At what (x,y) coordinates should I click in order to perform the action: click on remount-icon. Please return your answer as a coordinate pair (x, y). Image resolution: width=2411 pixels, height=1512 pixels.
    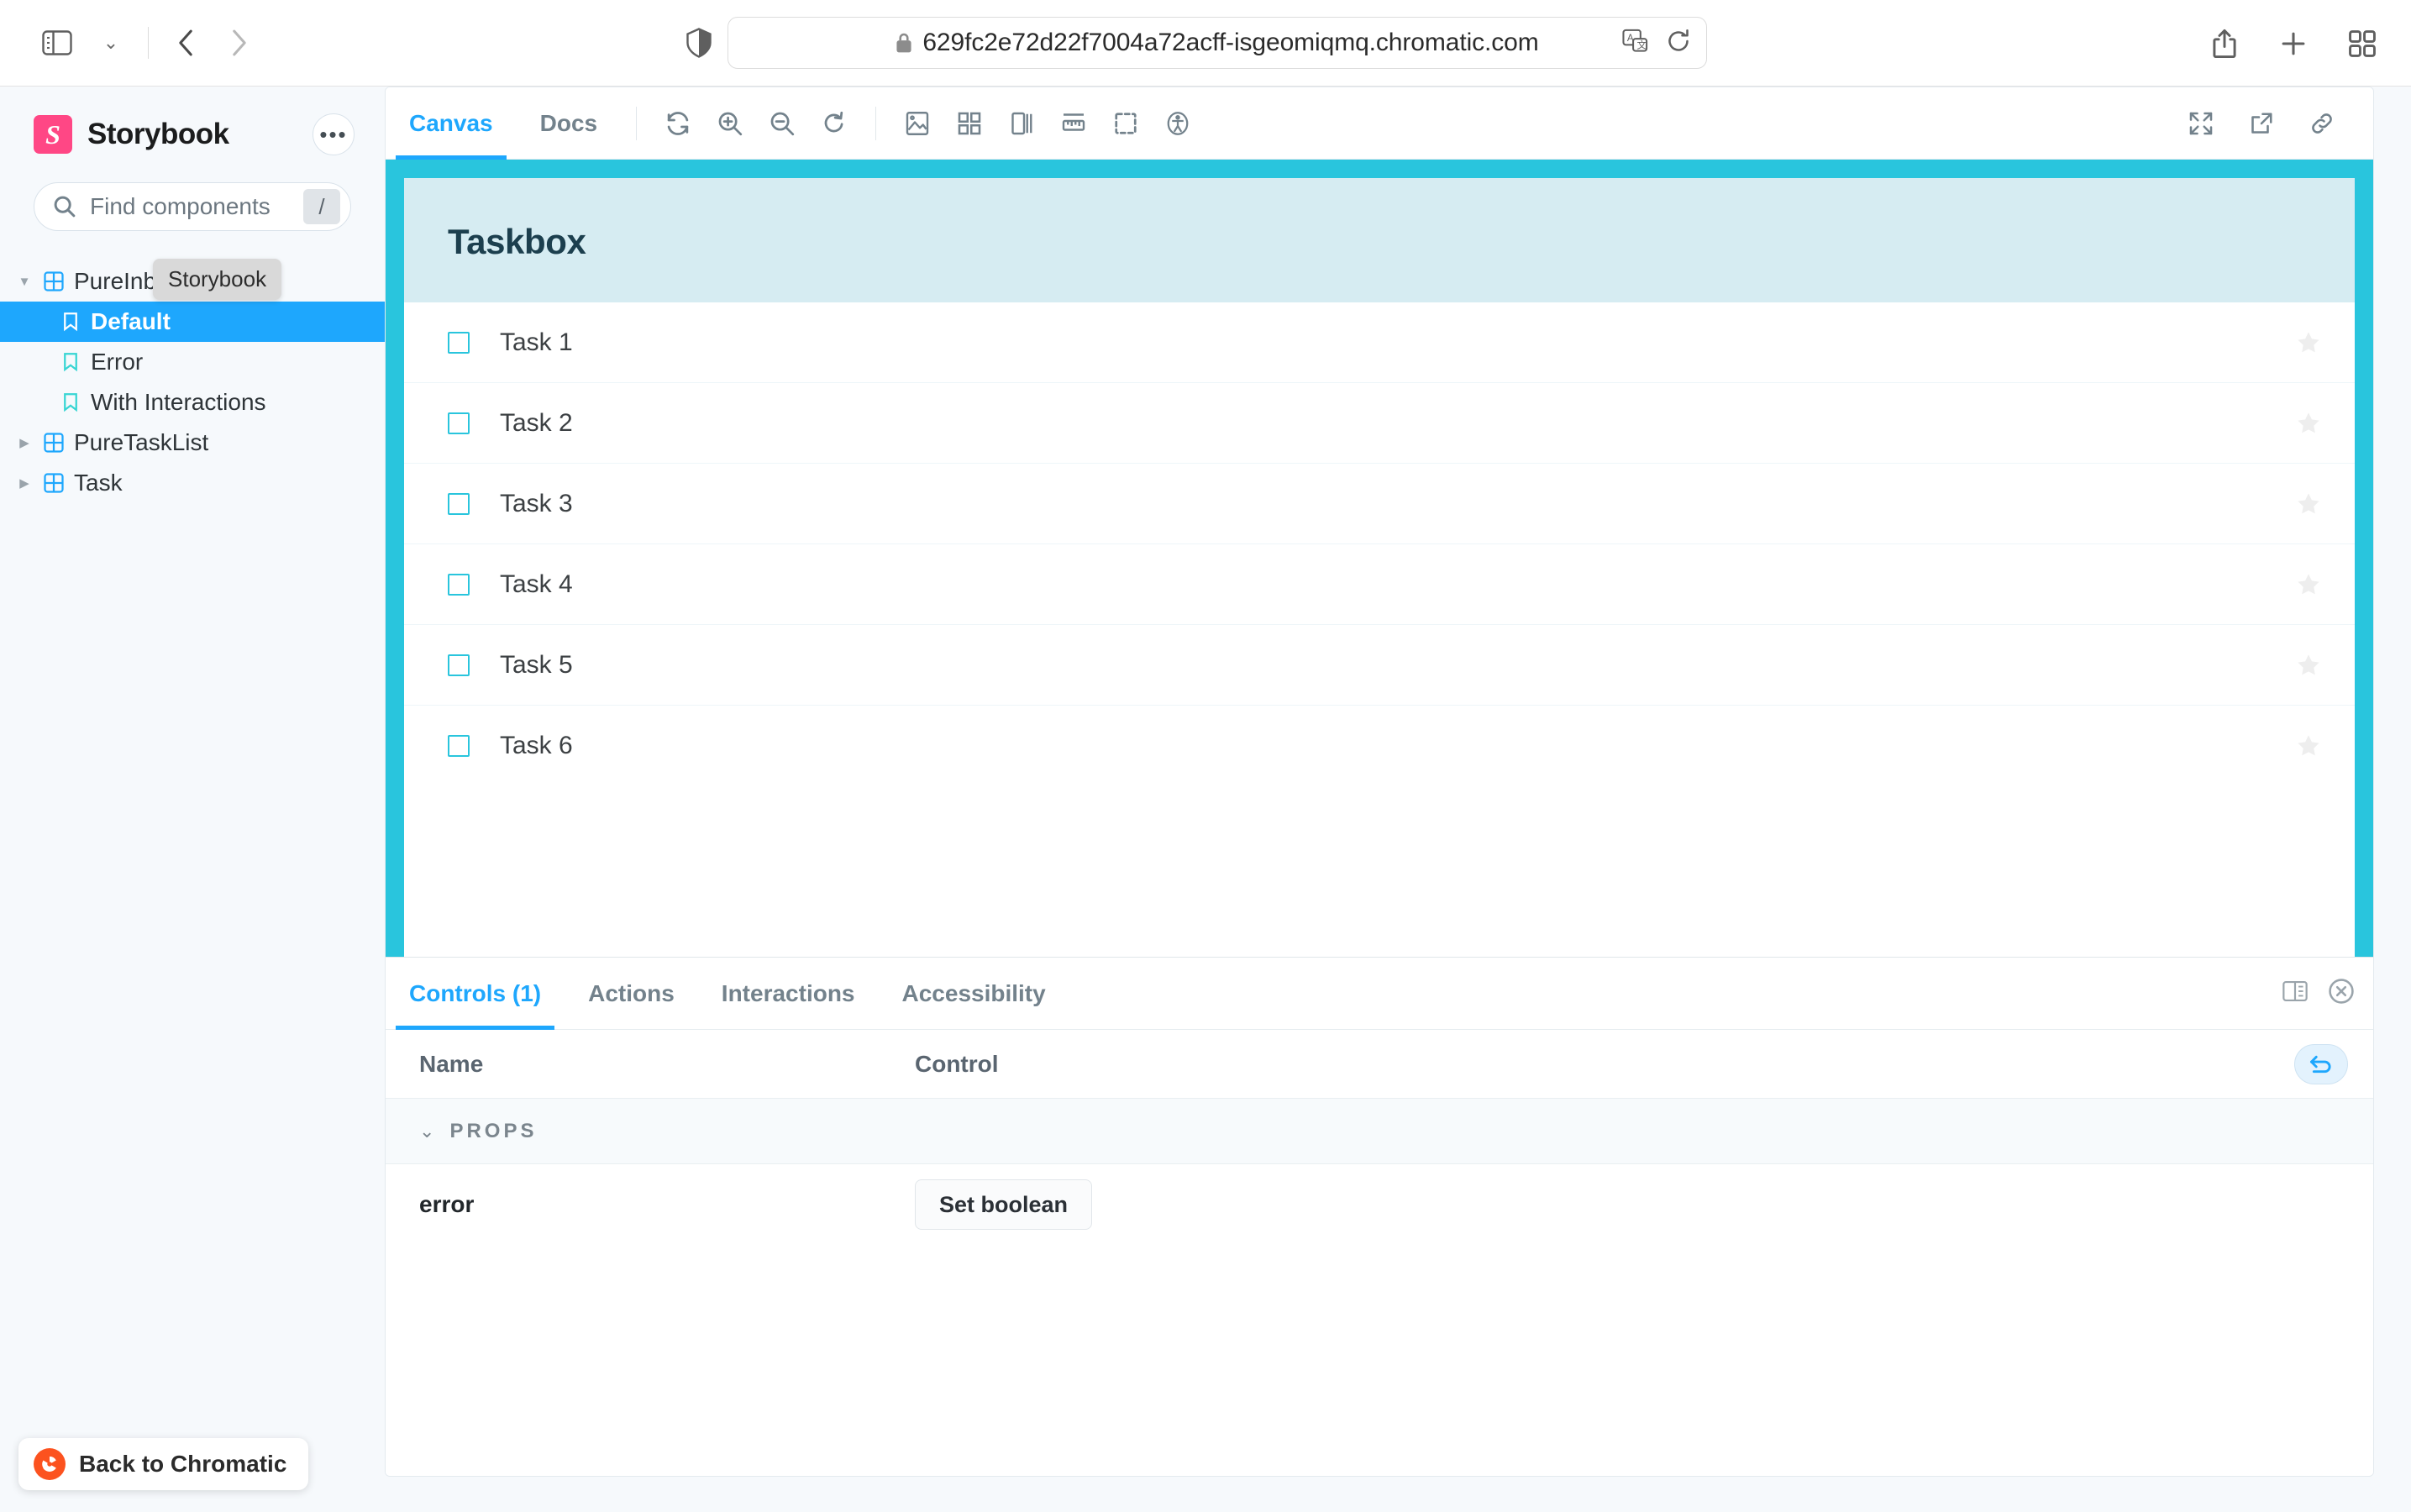
    Looking at the image, I should click on (678, 123).